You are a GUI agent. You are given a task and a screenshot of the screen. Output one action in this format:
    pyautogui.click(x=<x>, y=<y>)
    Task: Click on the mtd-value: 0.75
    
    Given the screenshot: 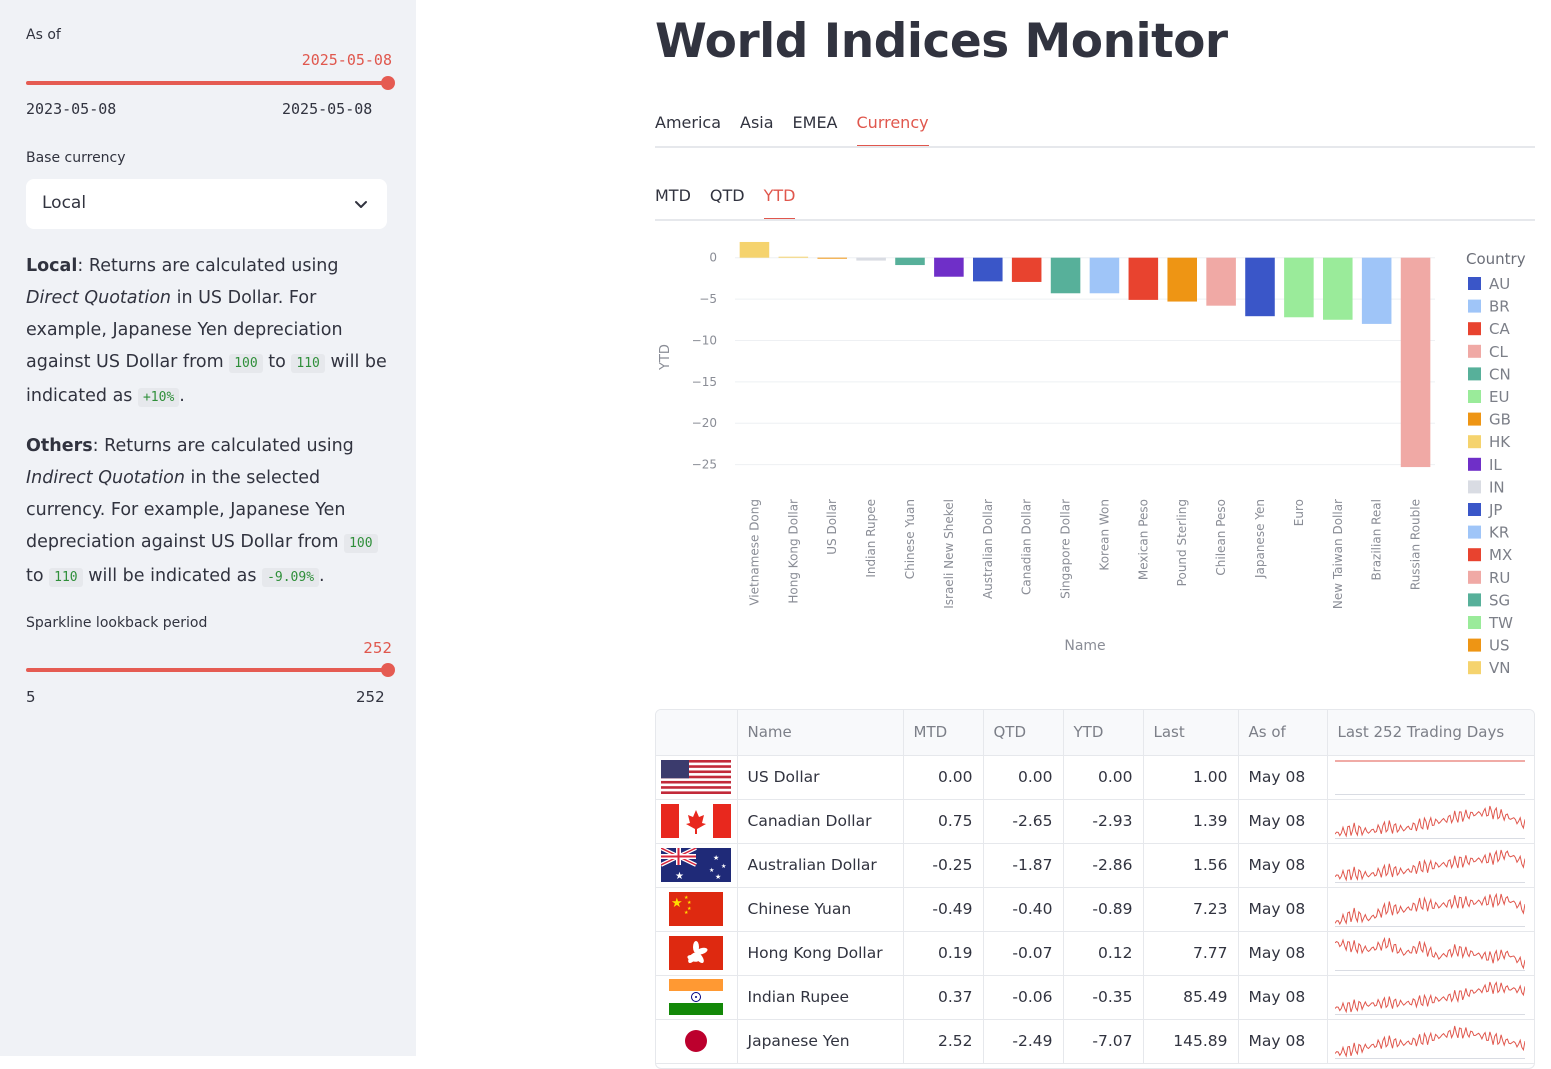 What is the action you would take?
    pyautogui.click(x=943, y=821)
    